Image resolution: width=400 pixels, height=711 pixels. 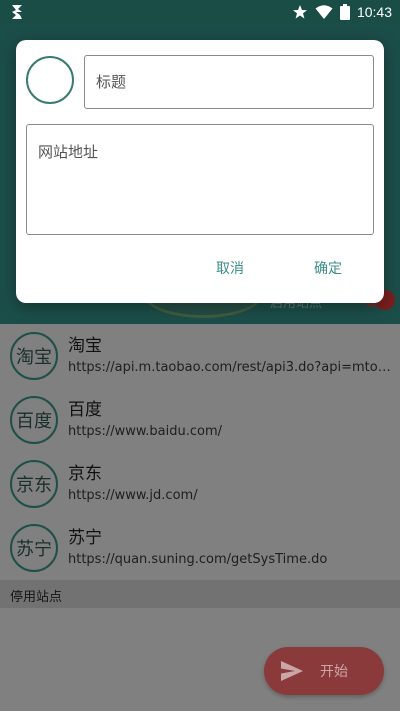 I want to click on app-notification-icon, so click(x=17, y=12).